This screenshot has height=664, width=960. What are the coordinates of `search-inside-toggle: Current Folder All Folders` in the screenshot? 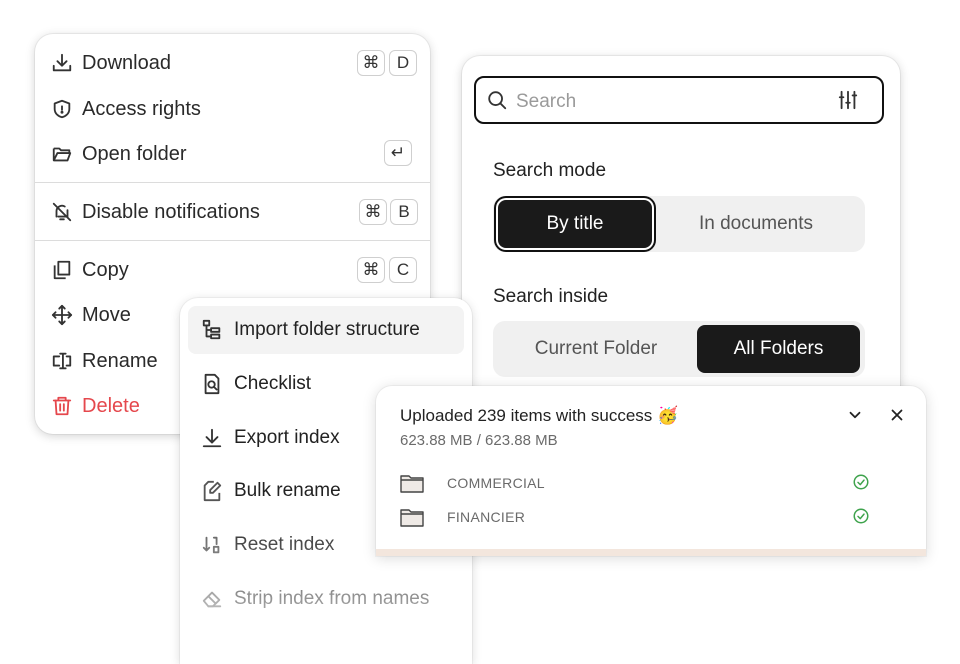 It's located at (679, 349).